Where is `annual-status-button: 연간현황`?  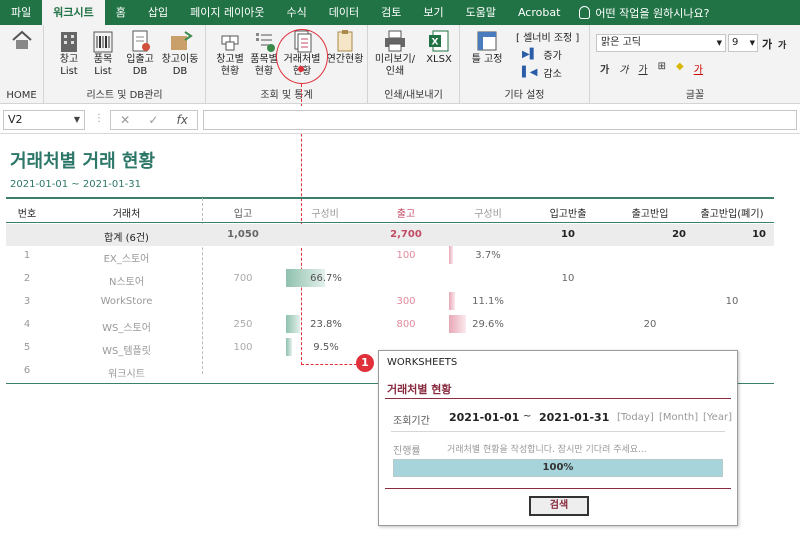
annual-status-button: 연간현황 is located at coordinates (345, 47).